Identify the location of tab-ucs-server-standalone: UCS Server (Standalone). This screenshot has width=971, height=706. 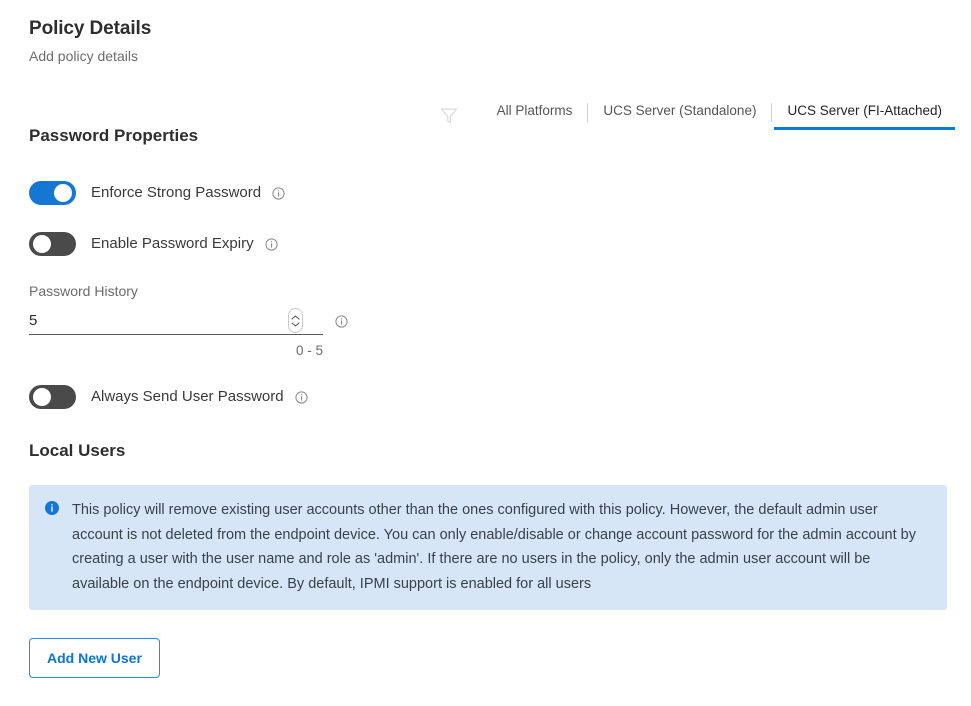
(679, 116).